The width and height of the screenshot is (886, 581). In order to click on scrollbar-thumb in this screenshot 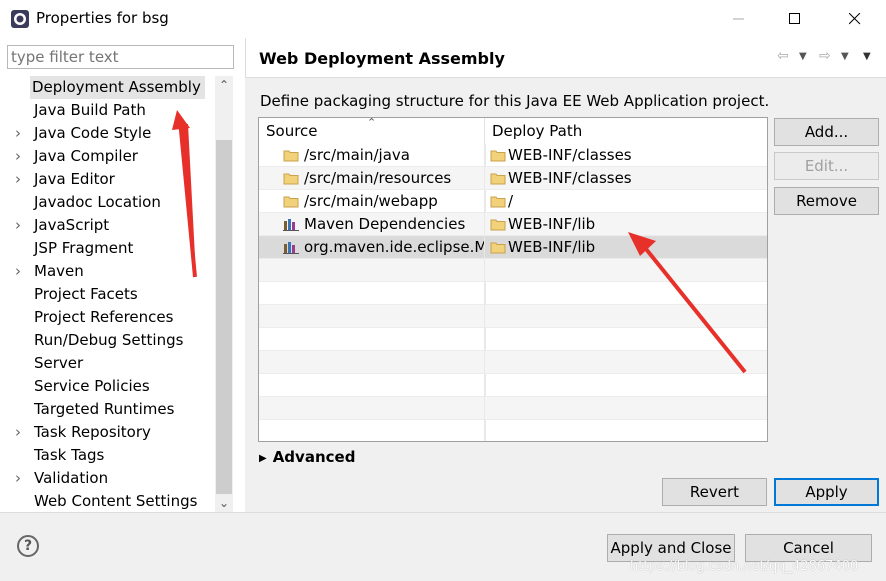, I will do `click(224, 317)`.